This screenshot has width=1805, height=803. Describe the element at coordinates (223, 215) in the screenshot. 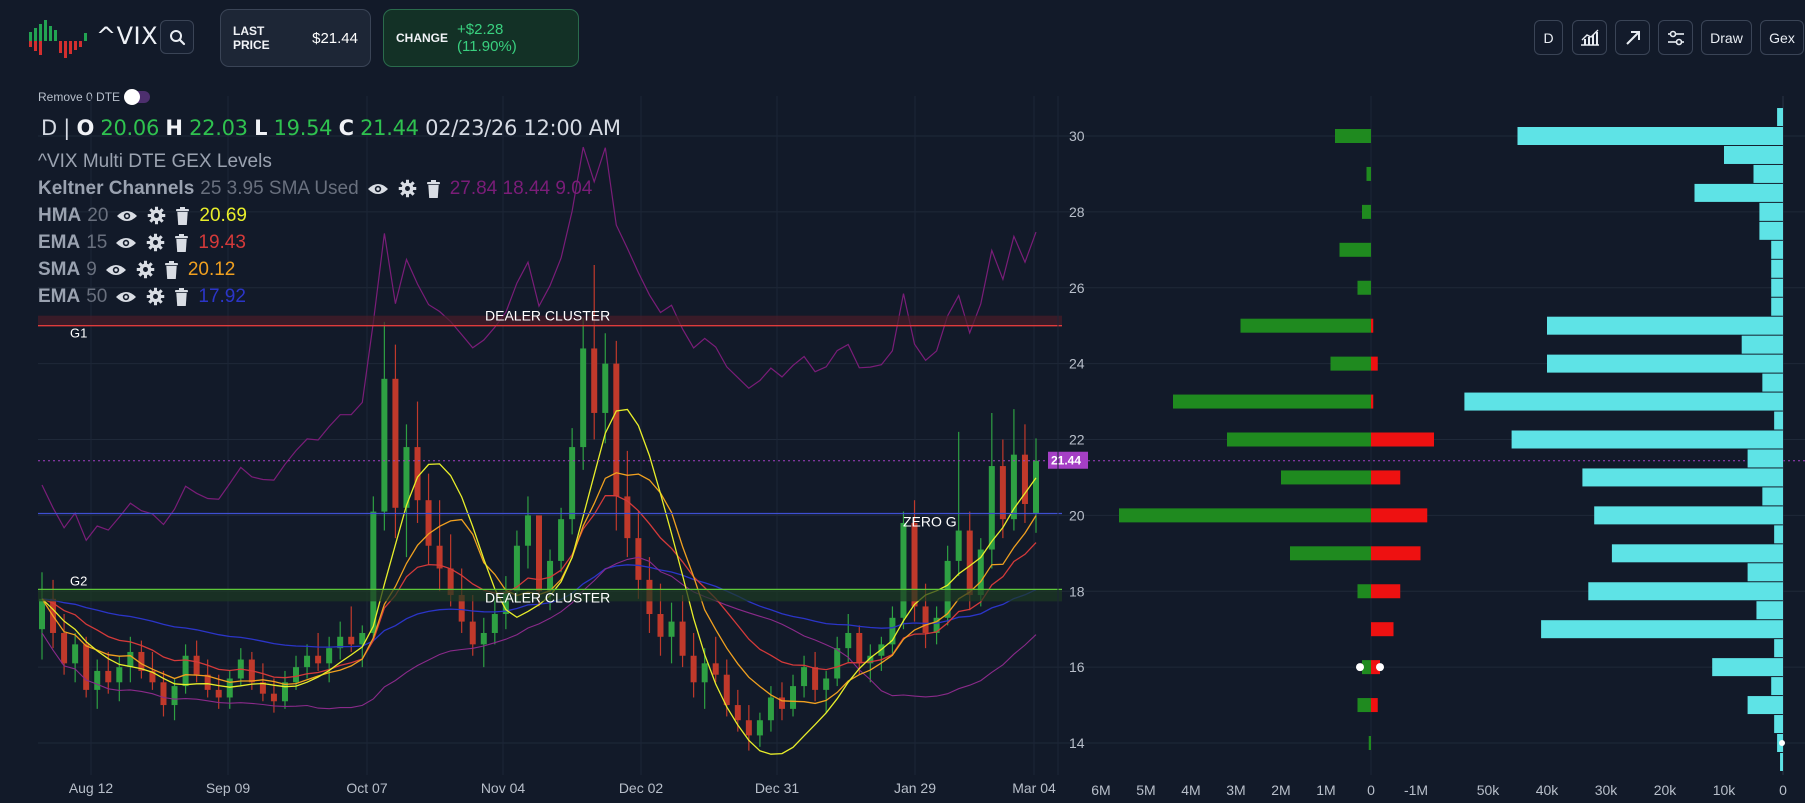

I see `indicator-value: 20.69` at that location.